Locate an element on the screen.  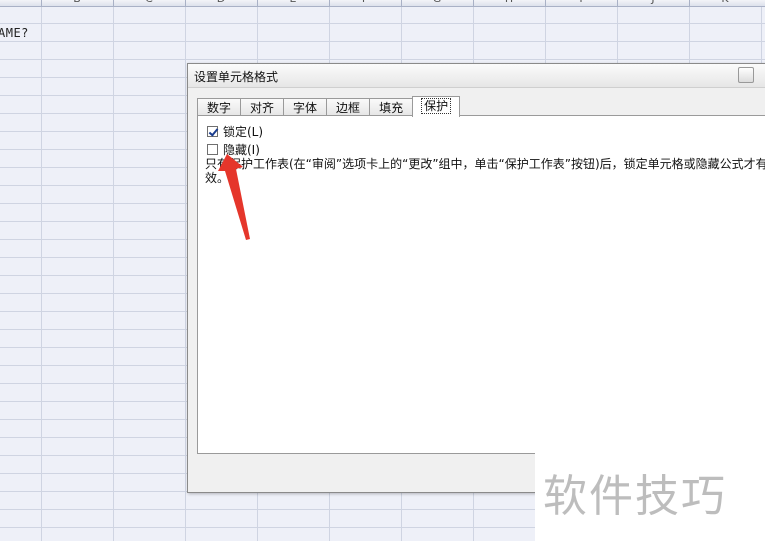
column-header-k: K is located at coordinates (725, 2).